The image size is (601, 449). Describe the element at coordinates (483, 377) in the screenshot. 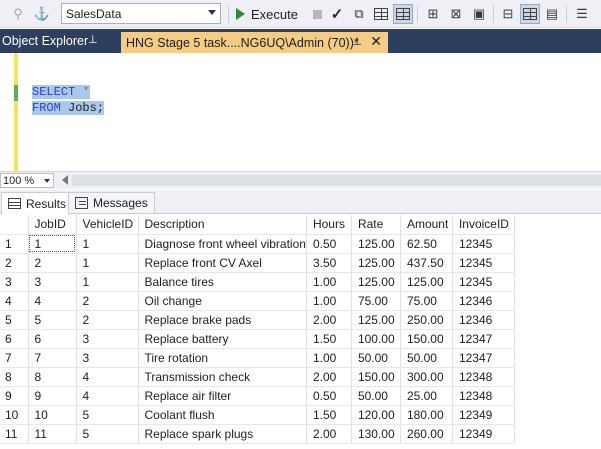

I see `invoiceid-cell: 12348` at that location.